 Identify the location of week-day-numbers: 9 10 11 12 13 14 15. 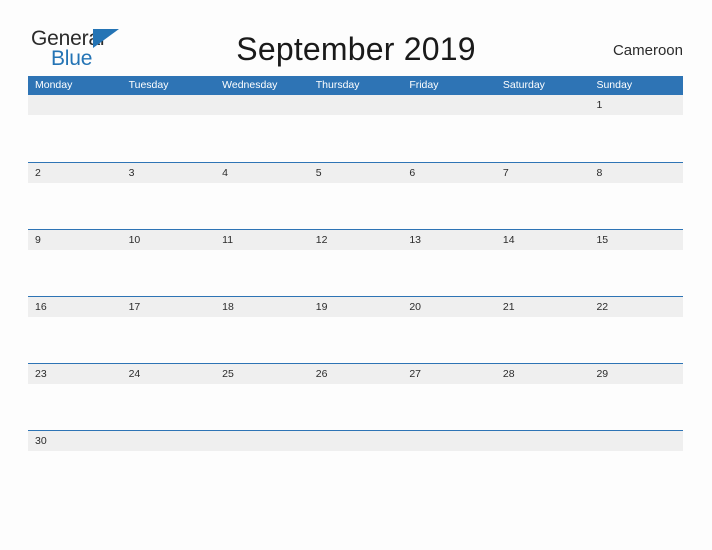
(355, 240).